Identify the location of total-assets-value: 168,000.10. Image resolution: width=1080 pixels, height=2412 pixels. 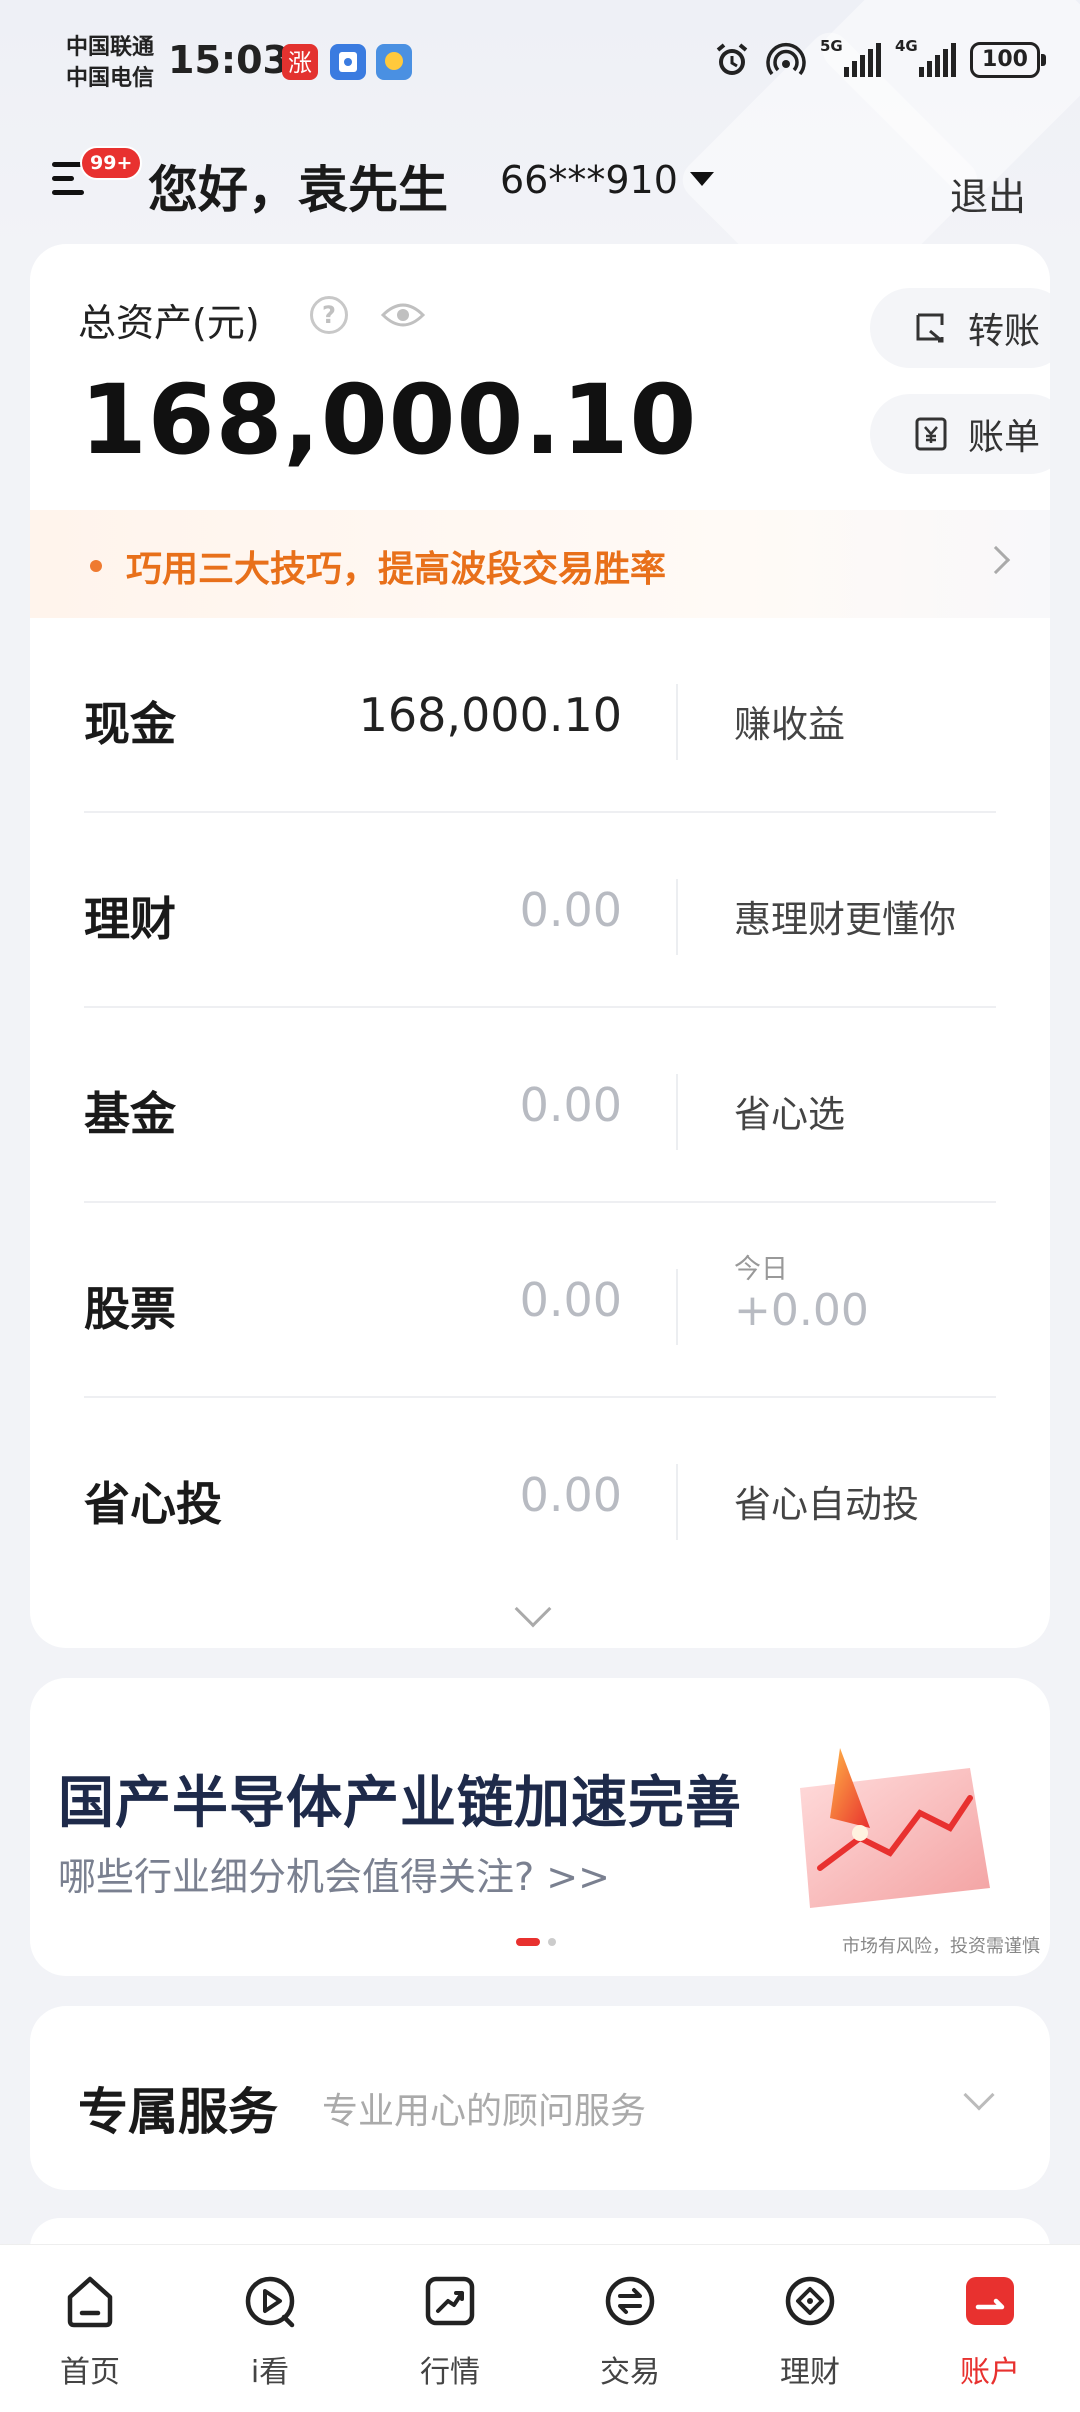
(389, 420).